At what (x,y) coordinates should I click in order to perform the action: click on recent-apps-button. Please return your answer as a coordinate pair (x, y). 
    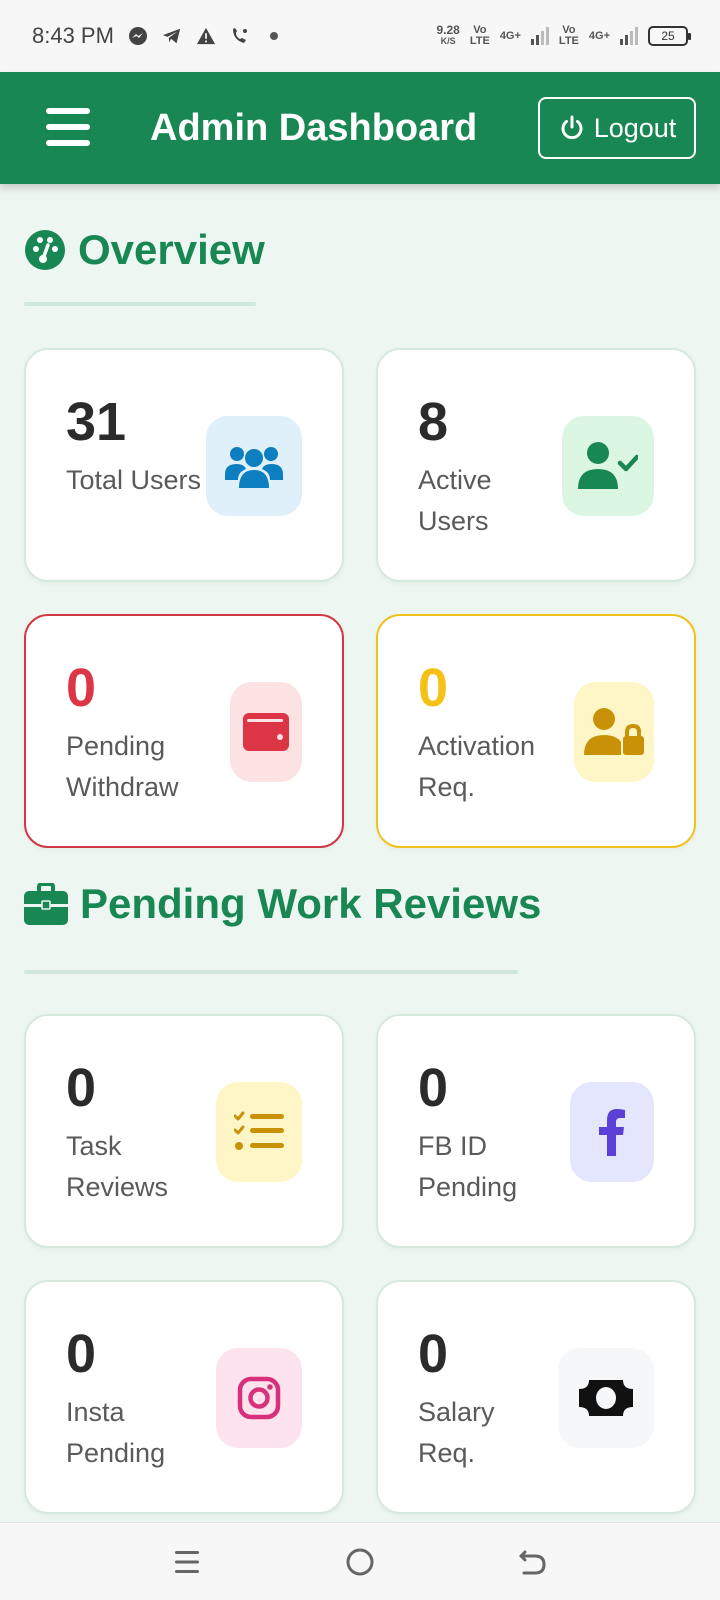
    Looking at the image, I should click on (187, 1562).